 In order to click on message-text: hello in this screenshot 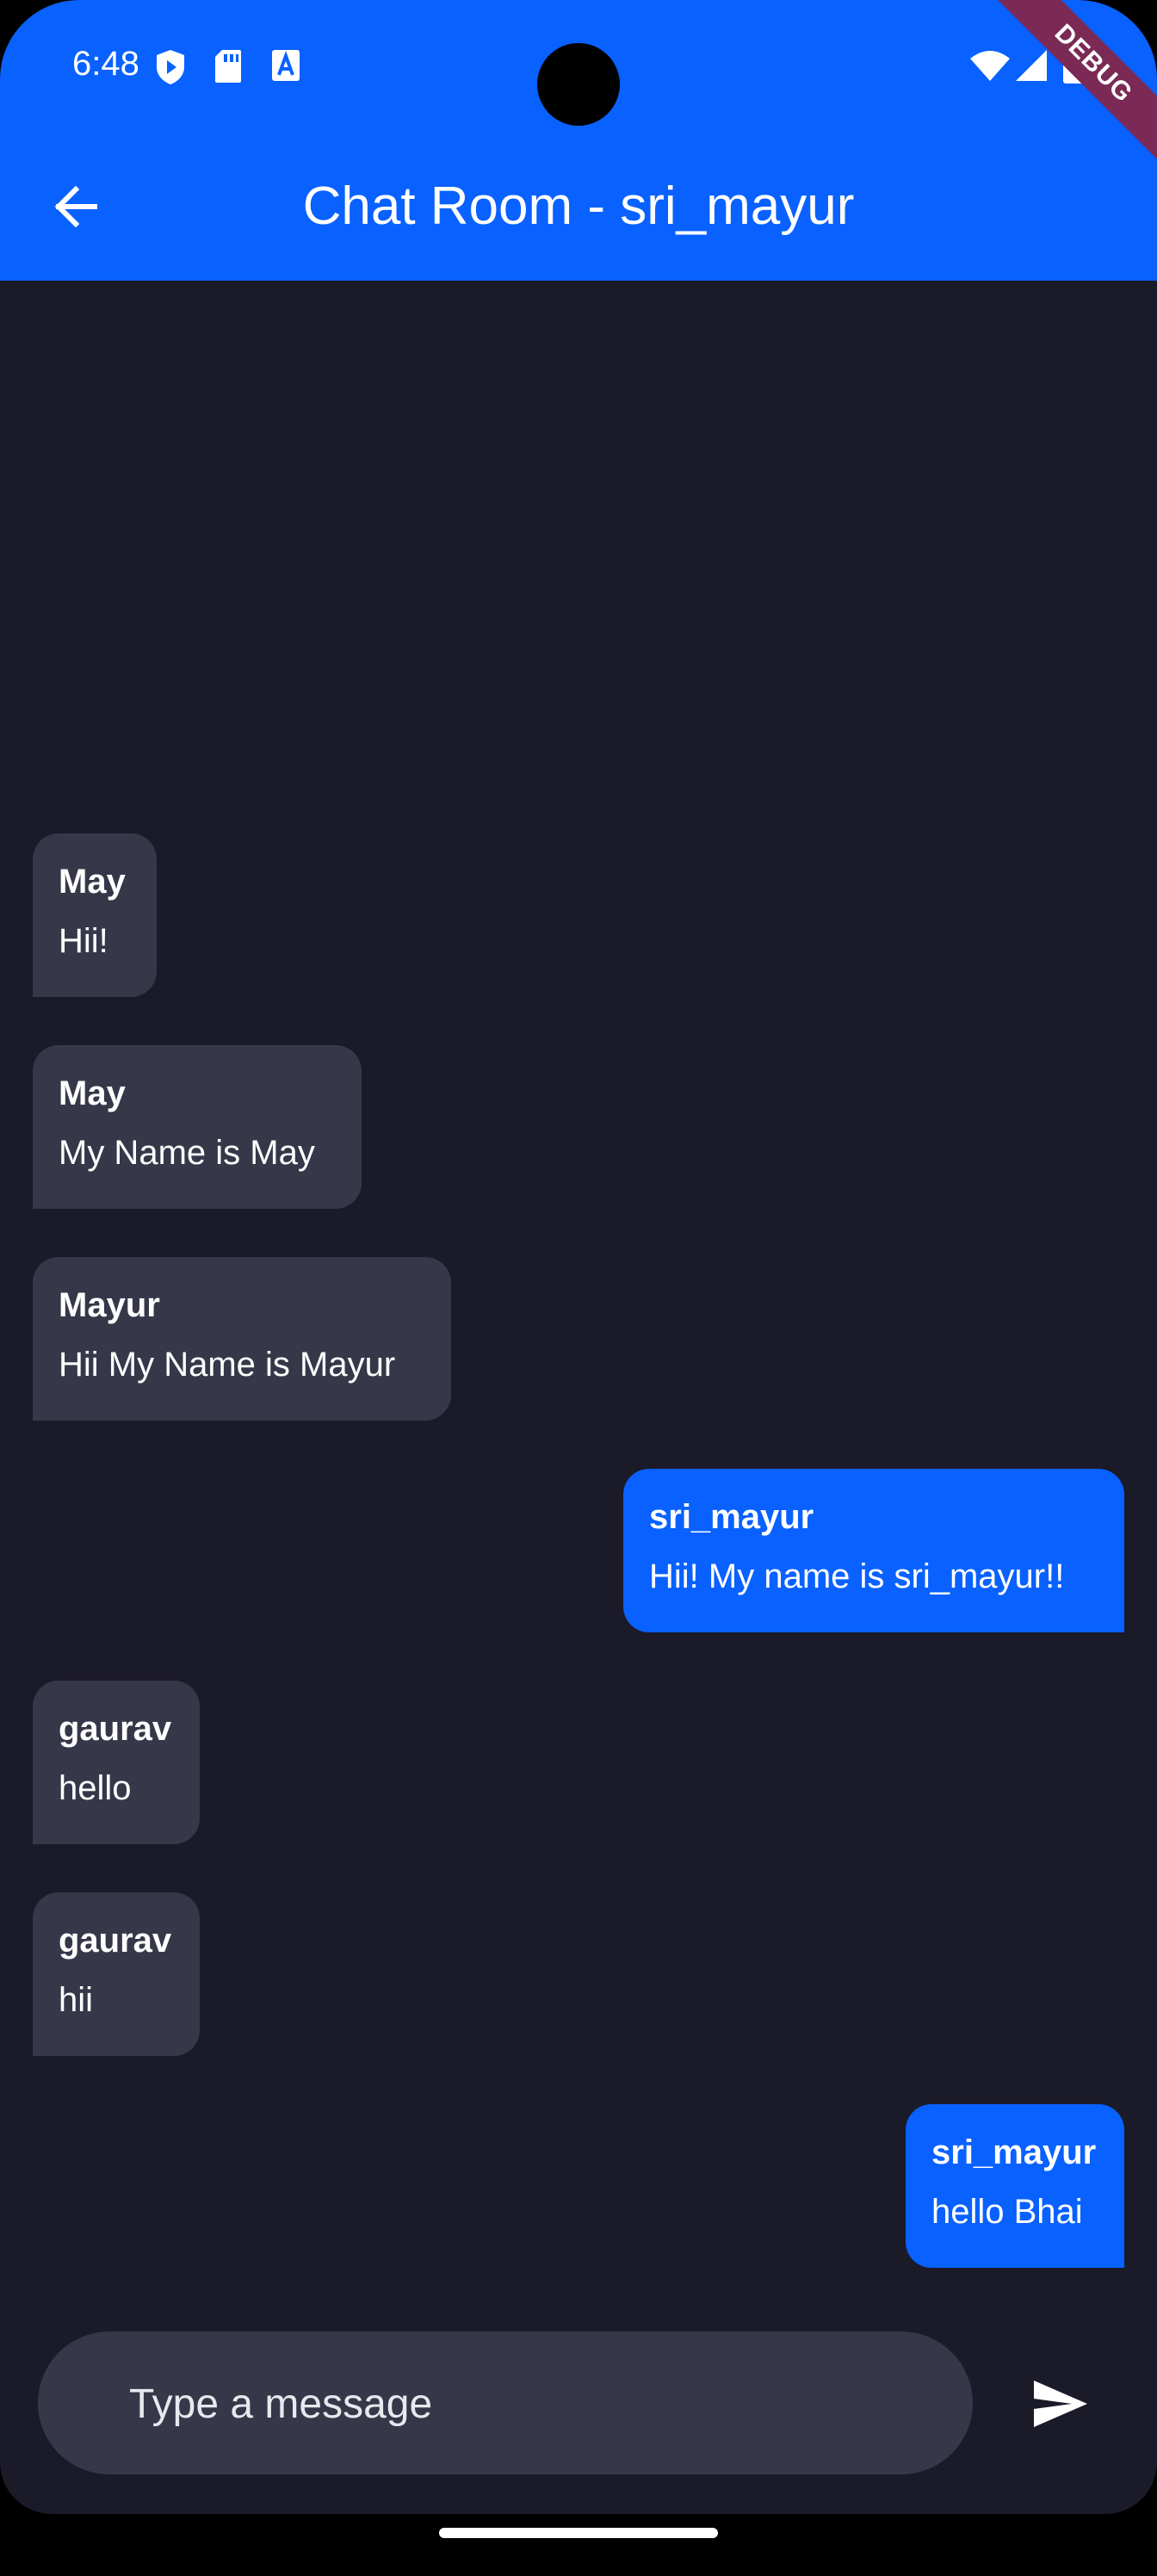, I will do `click(96, 1788)`.